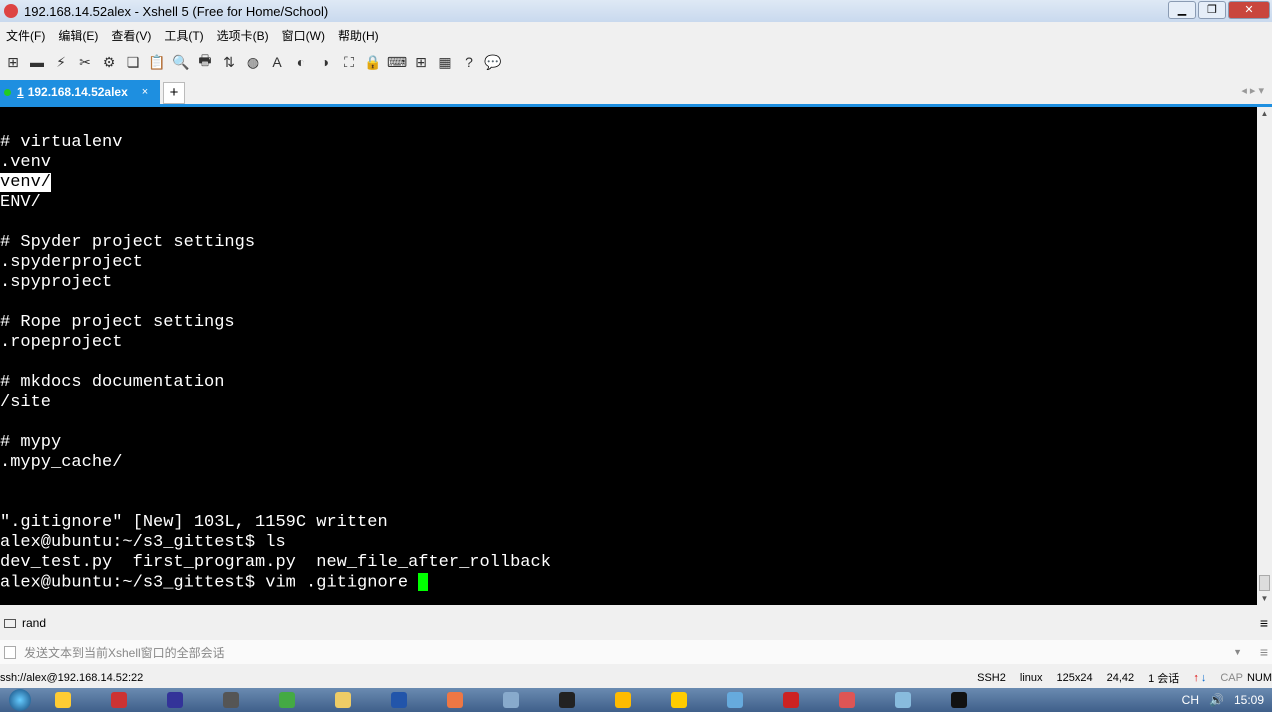 The image size is (1272, 712). I want to click on menu-file: 文件(F), so click(26, 35).